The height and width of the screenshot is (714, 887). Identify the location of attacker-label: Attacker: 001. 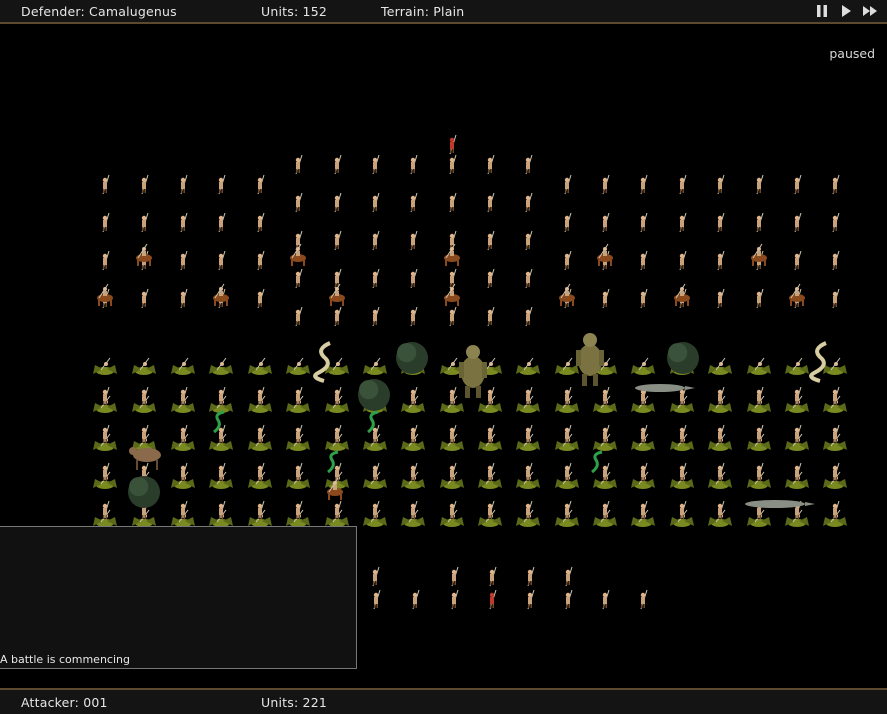
(64, 702).